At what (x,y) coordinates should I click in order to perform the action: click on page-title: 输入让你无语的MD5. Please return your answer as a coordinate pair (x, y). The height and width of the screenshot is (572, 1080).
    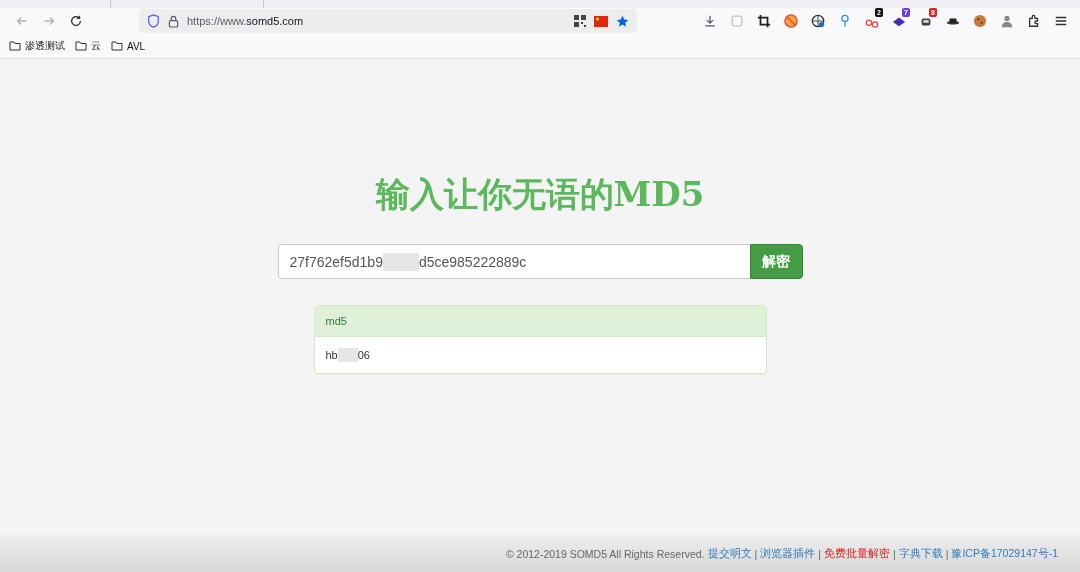
    Looking at the image, I should click on (540, 194).